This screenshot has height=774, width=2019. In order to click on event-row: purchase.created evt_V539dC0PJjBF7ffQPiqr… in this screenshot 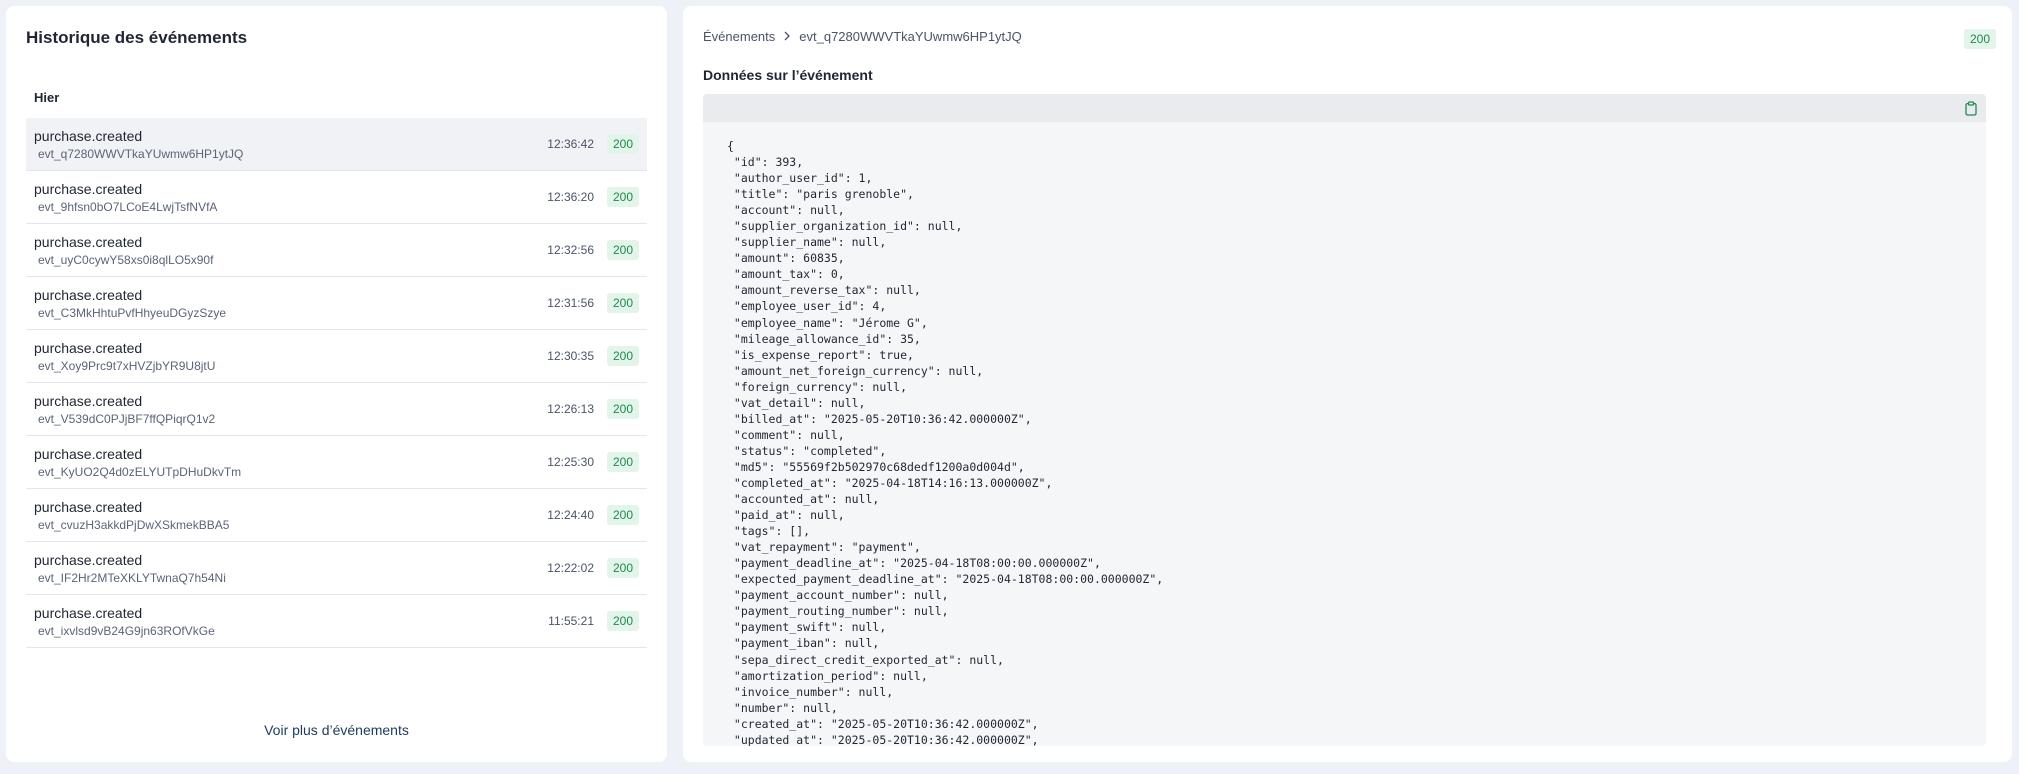, I will do `click(336, 409)`.